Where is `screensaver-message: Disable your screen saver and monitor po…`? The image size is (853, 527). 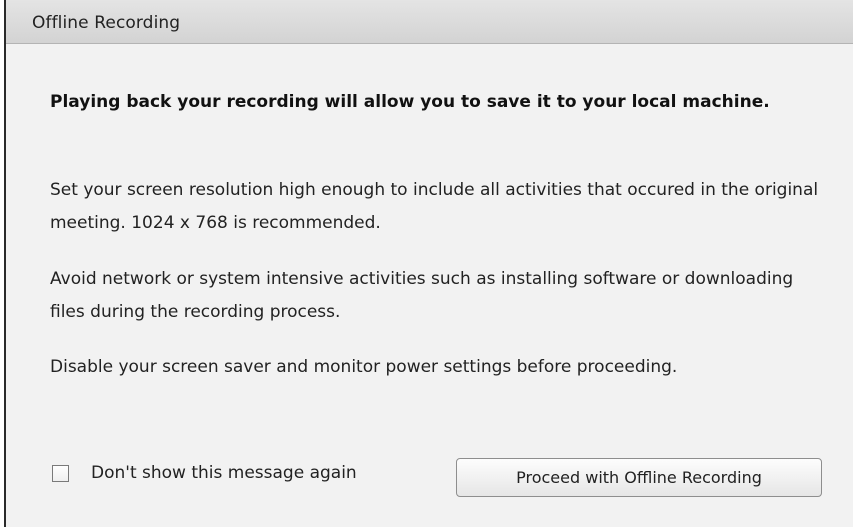 screensaver-message: Disable your screen saver and monitor po… is located at coordinates (364, 367).